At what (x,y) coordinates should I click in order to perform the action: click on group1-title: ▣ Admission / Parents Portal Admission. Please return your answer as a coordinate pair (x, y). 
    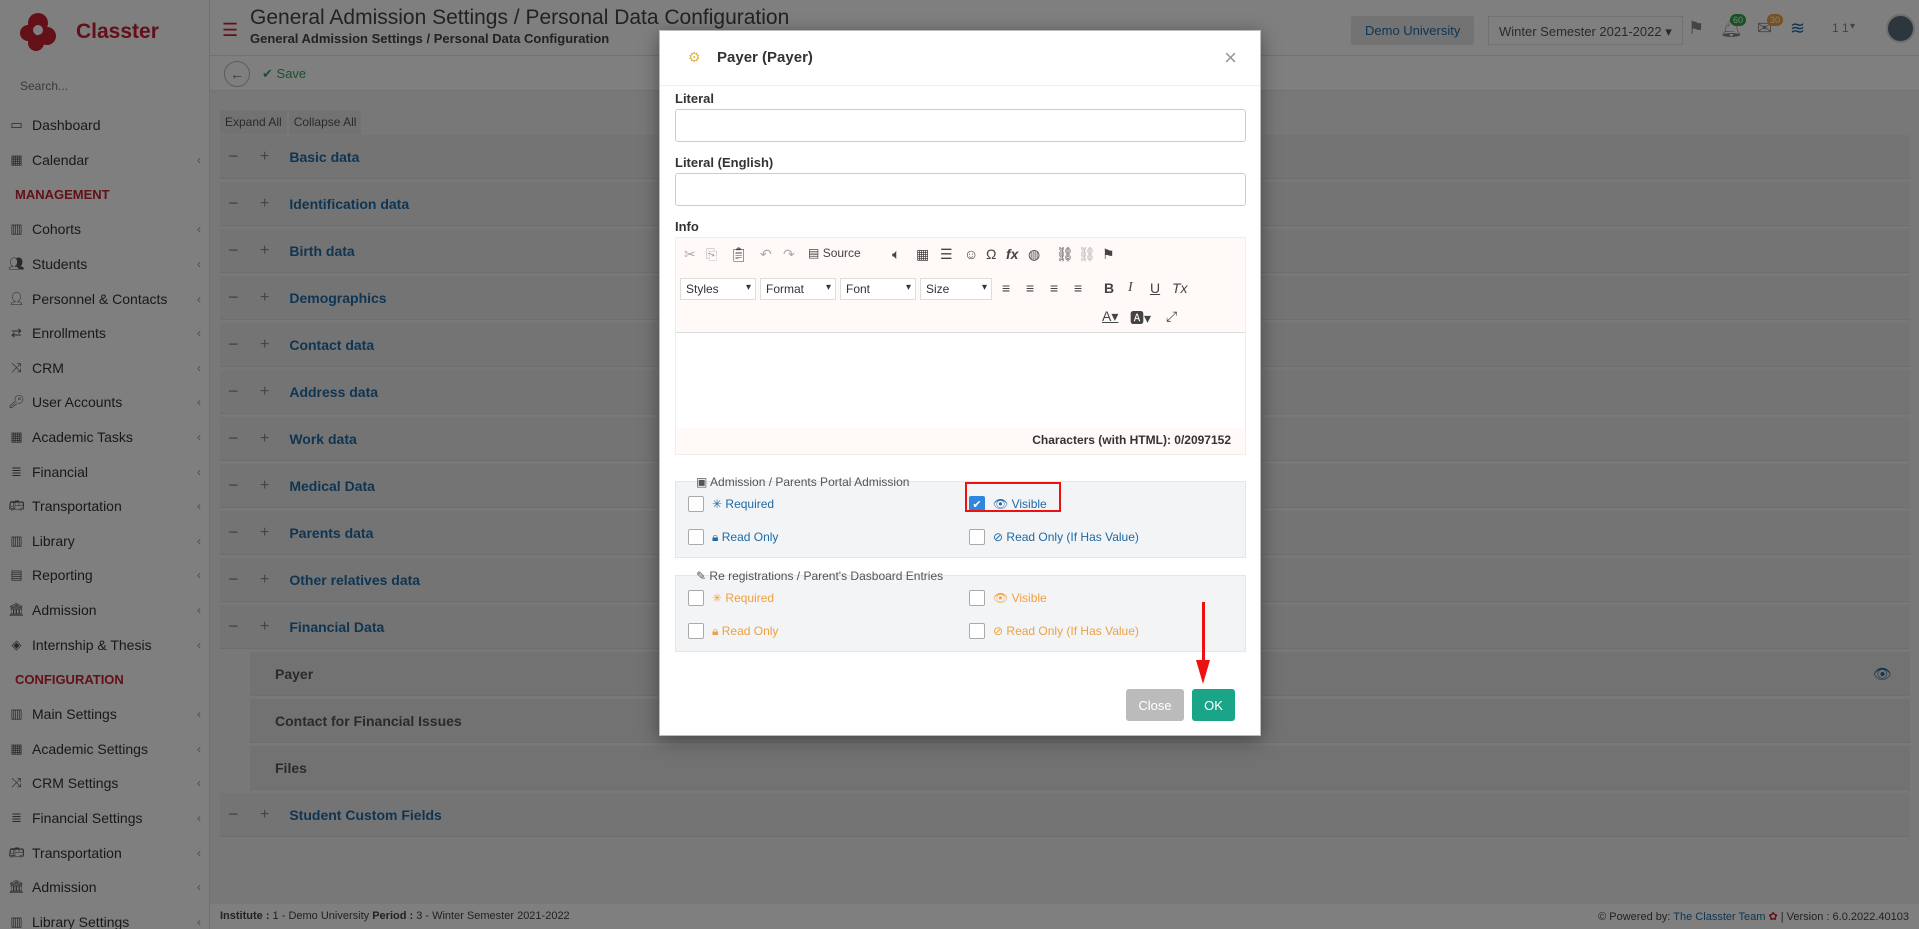
    Looking at the image, I should click on (802, 482).